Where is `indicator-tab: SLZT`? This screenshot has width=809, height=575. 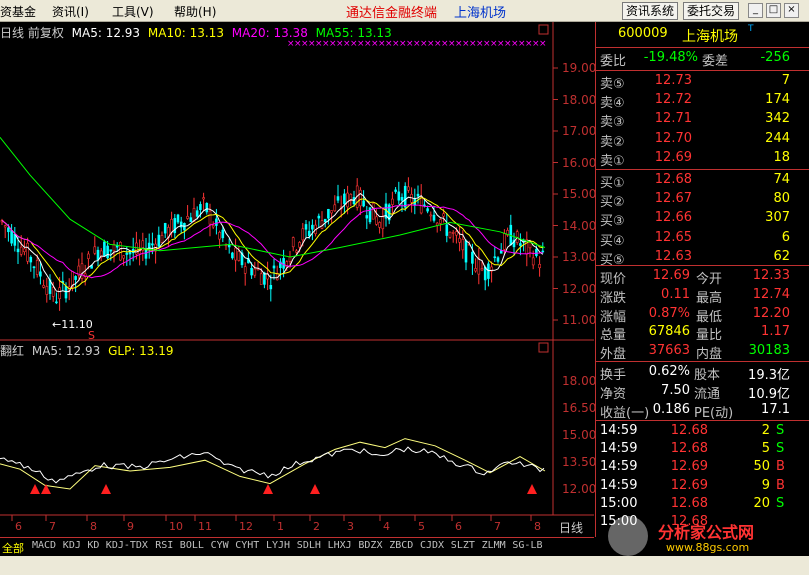
indicator-tab: SLZT is located at coordinates (463, 545).